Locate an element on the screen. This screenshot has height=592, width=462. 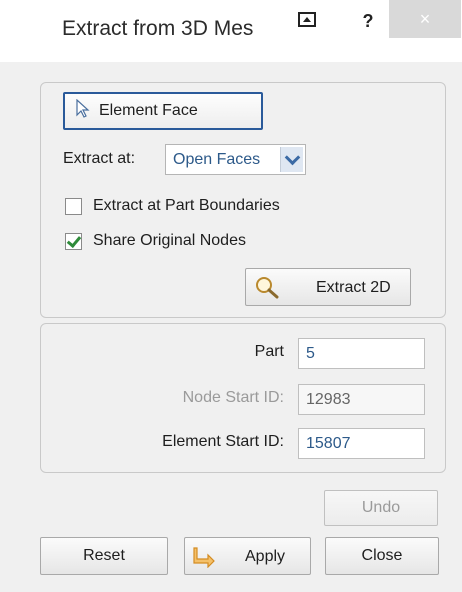
element-start-id-field: 15807 is located at coordinates (361, 443).